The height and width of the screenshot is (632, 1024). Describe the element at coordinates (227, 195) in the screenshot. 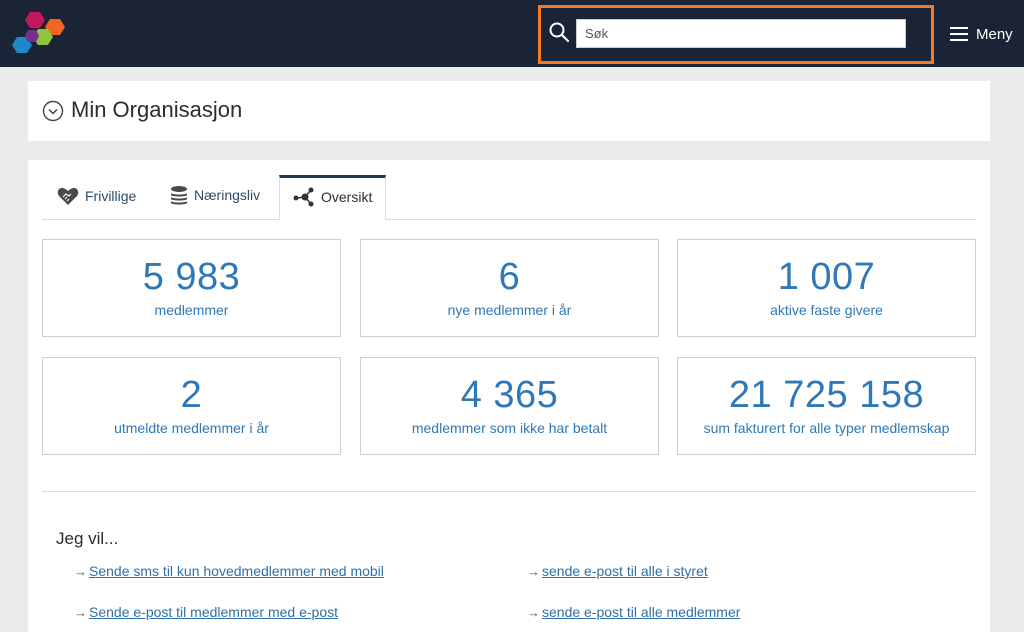

I see `tab-label: Næringsliv` at that location.